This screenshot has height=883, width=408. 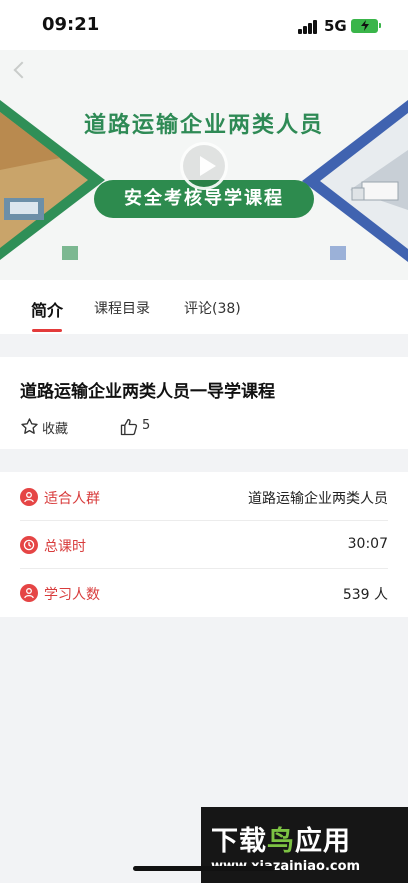 What do you see at coordinates (47, 330) in the screenshot?
I see `active-tab-indicator` at bounding box center [47, 330].